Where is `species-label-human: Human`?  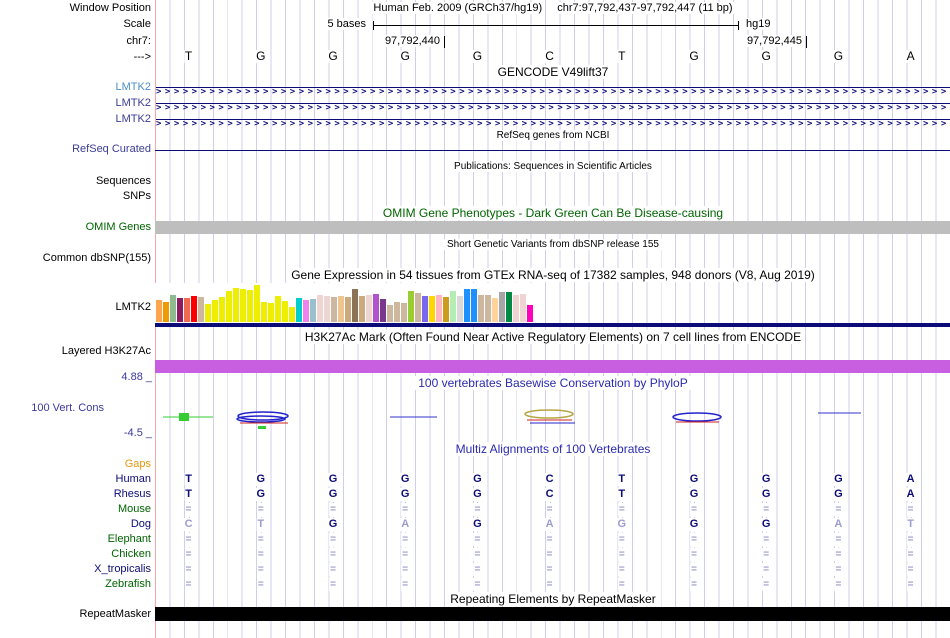 species-label-human: Human is located at coordinates (133, 479).